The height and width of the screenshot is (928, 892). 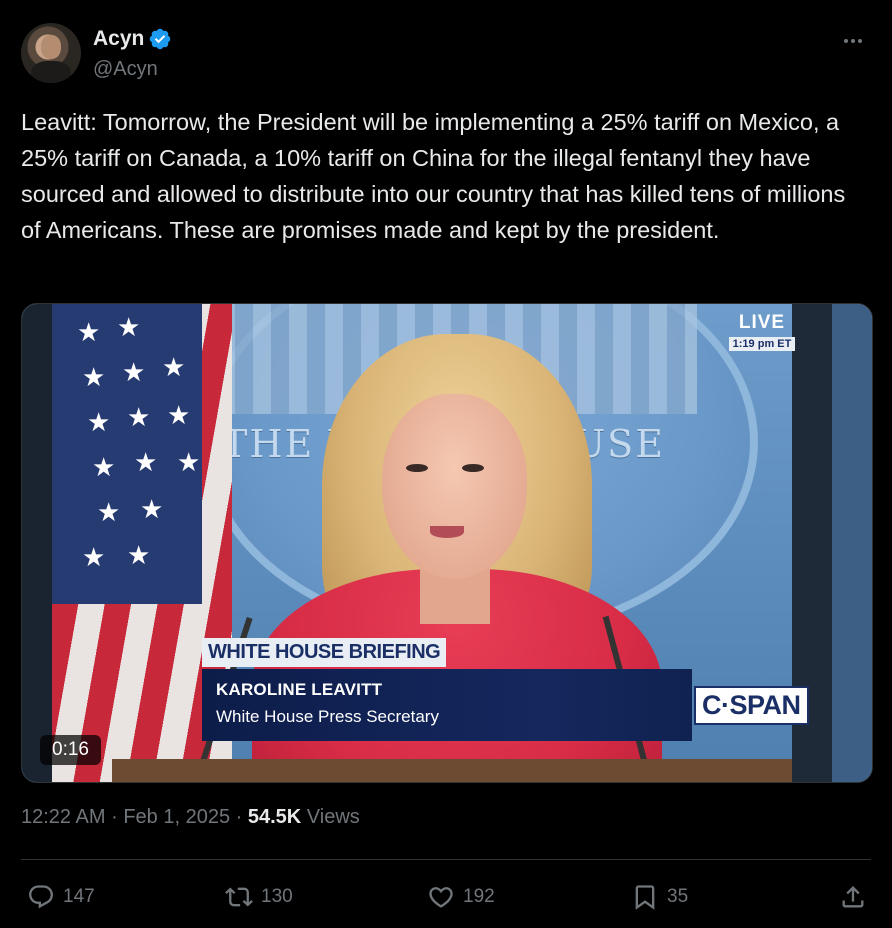 I want to click on speaker-face, so click(x=454, y=486).